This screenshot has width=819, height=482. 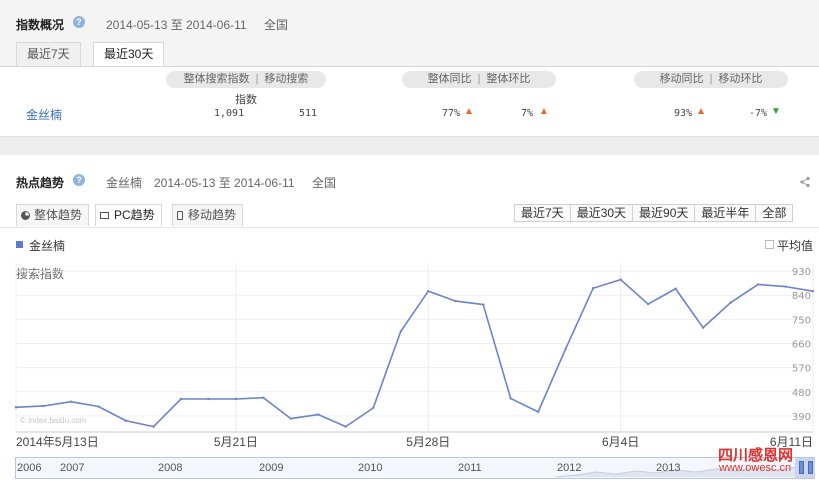 What do you see at coordinates (176, 25) in the screenshot?
I see `overview-date-range: 2014-05-13 至 2014-06-11` at bounding box center [176, 25].